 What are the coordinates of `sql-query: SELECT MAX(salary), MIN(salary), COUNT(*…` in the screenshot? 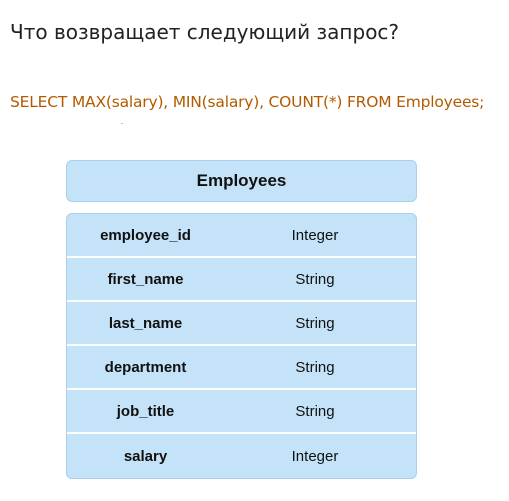 It's located at (247, 102).